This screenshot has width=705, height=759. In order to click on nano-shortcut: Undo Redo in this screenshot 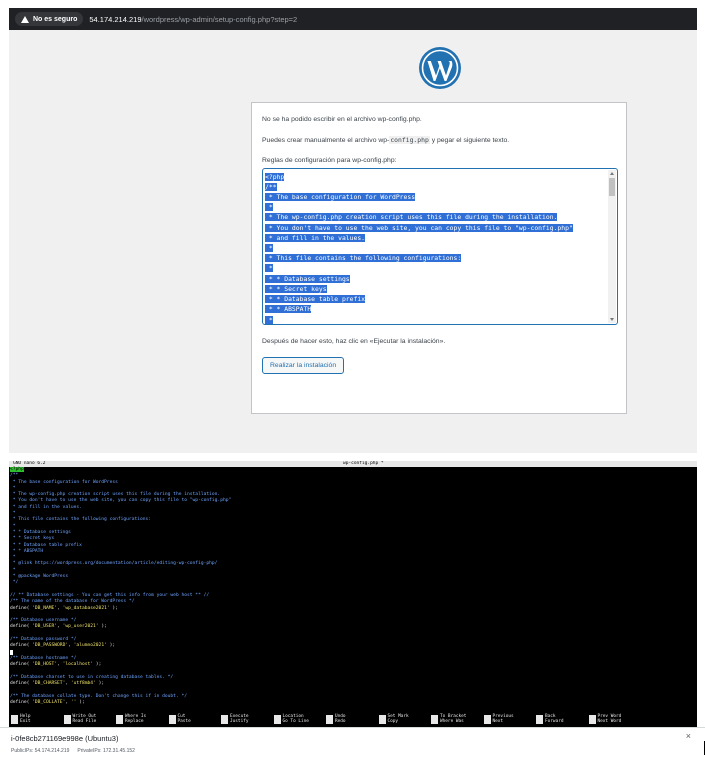, I will do `click(352, 720)`.